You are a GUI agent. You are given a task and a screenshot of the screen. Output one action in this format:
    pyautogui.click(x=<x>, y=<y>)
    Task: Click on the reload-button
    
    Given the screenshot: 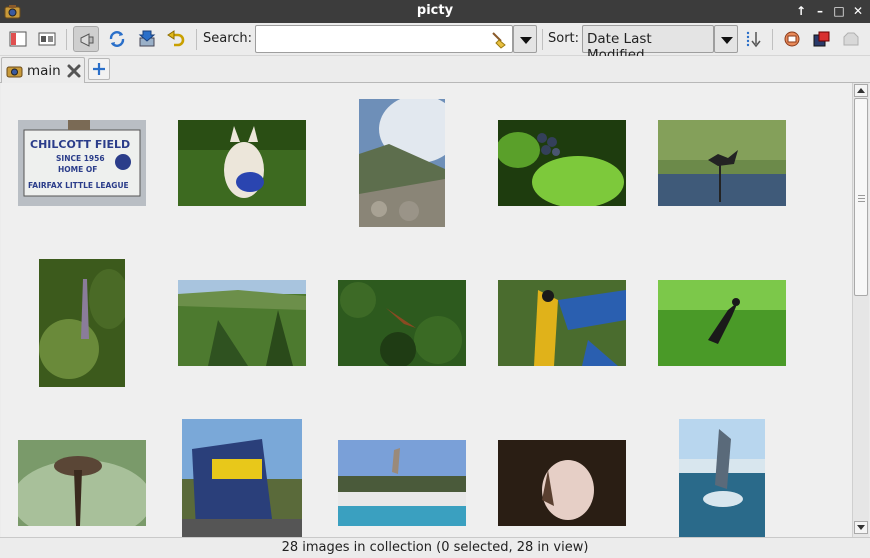 What is the action you would take?
    pyautogui.click(x=117, y=39)
    